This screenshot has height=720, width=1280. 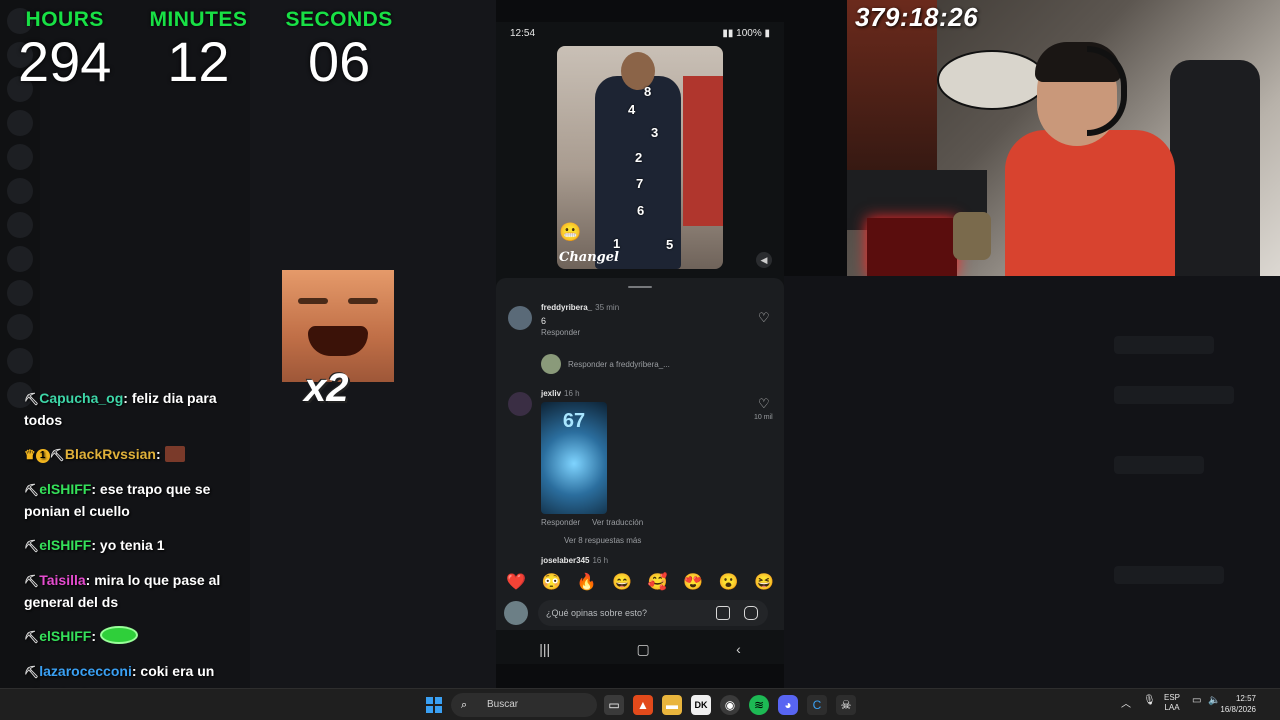 What do you see at coordinates (846, 705) in the screenshot?
I see `skull-icon: ☠` at bounding box center [846, 705].